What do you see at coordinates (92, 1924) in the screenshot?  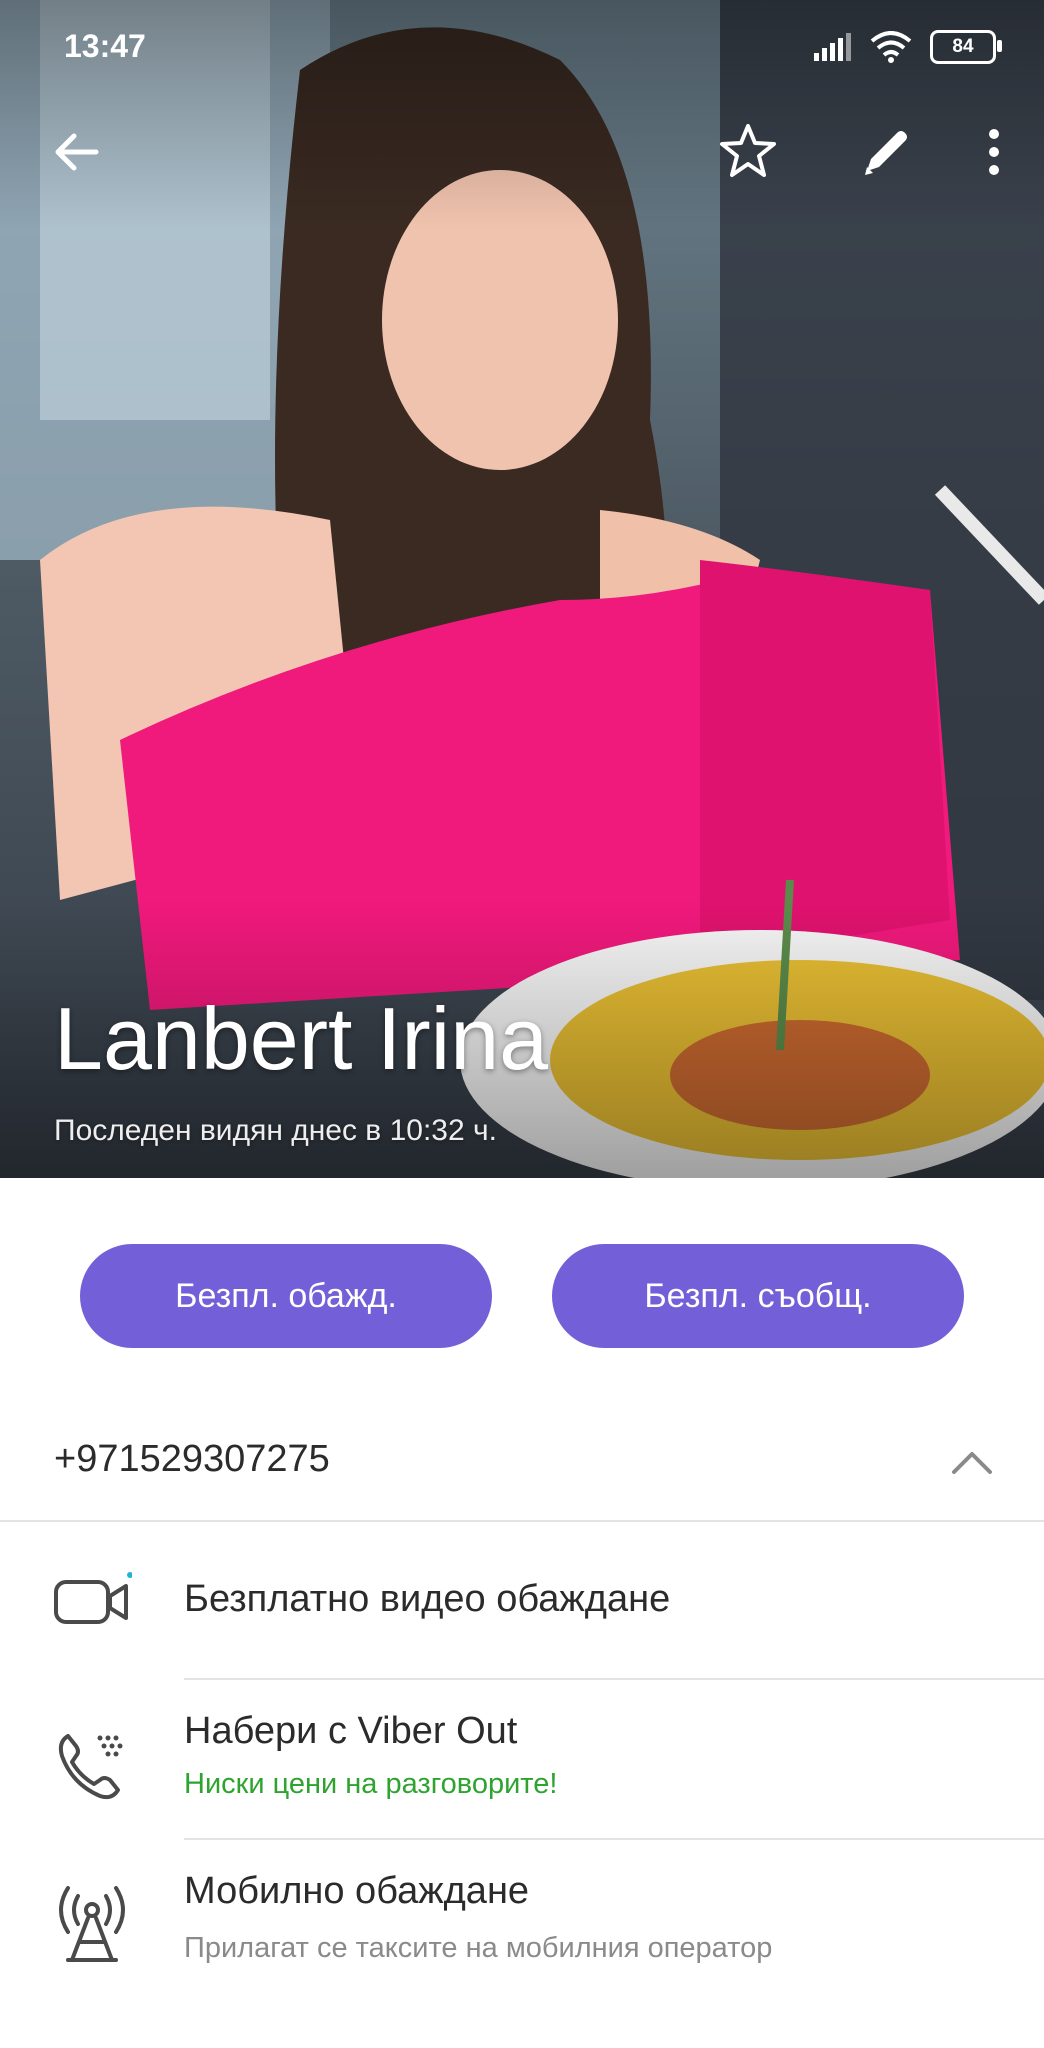 I see `cell-tower-icon` at bounding box center [92, 1924].